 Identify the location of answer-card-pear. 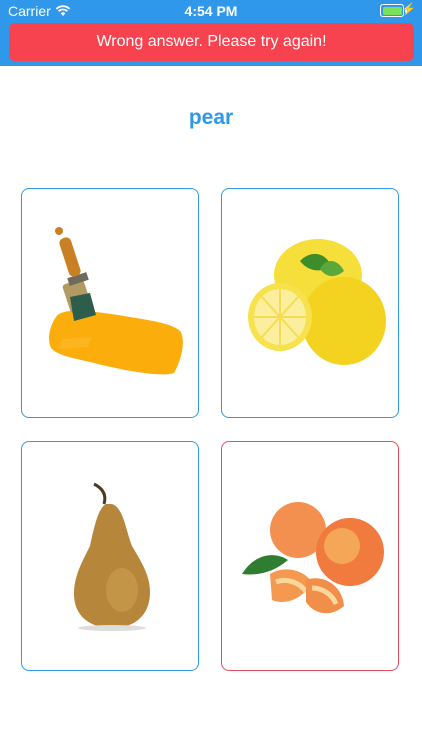
(110, 556).